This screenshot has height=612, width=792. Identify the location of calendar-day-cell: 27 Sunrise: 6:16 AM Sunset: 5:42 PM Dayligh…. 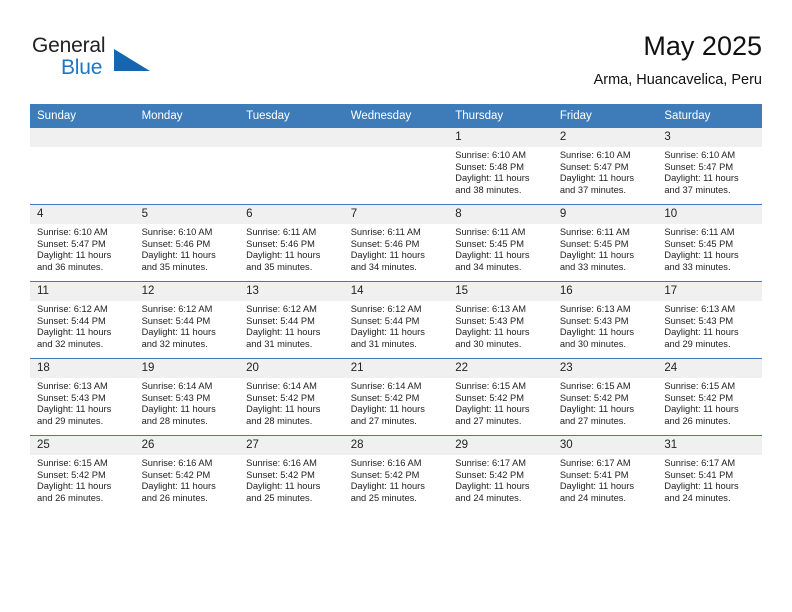
(291, 473).